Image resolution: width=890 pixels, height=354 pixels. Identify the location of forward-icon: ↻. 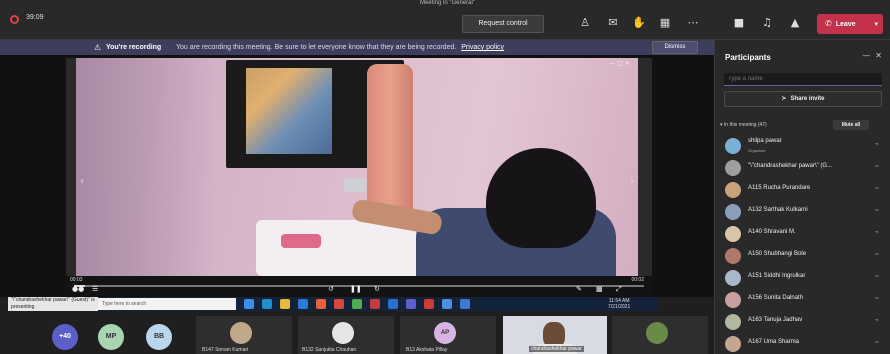
(377, 289).